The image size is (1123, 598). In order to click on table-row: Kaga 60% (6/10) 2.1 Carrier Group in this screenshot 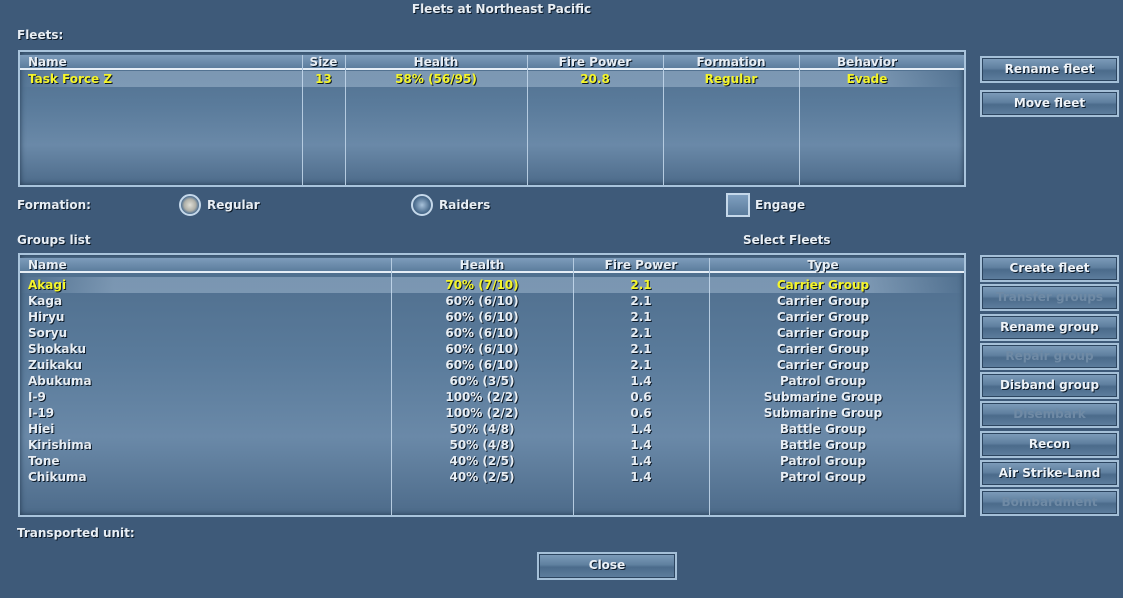, I will do `click(492, 301)`.